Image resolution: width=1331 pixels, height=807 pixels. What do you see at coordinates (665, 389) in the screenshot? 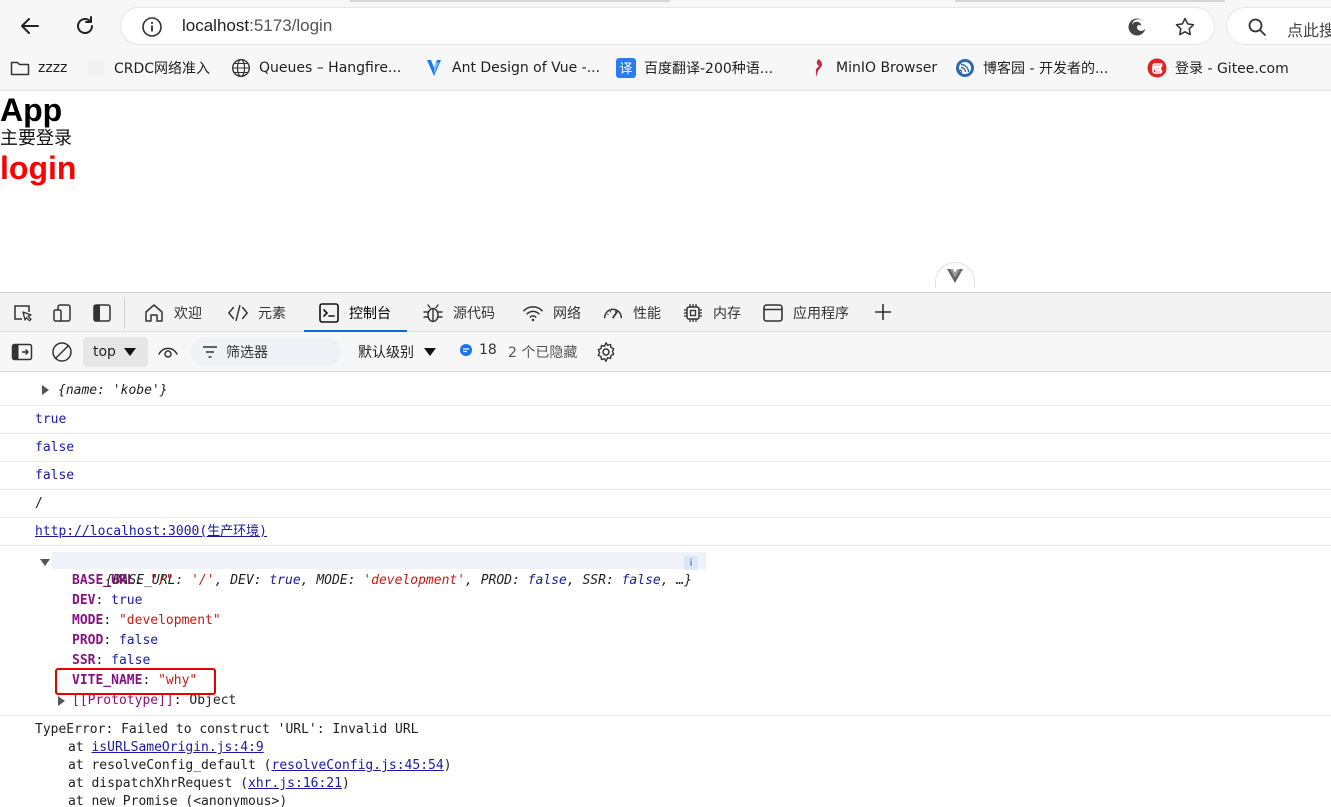
I see `console-message: {name: 'kobe'}` at bounding box center [665, 389].